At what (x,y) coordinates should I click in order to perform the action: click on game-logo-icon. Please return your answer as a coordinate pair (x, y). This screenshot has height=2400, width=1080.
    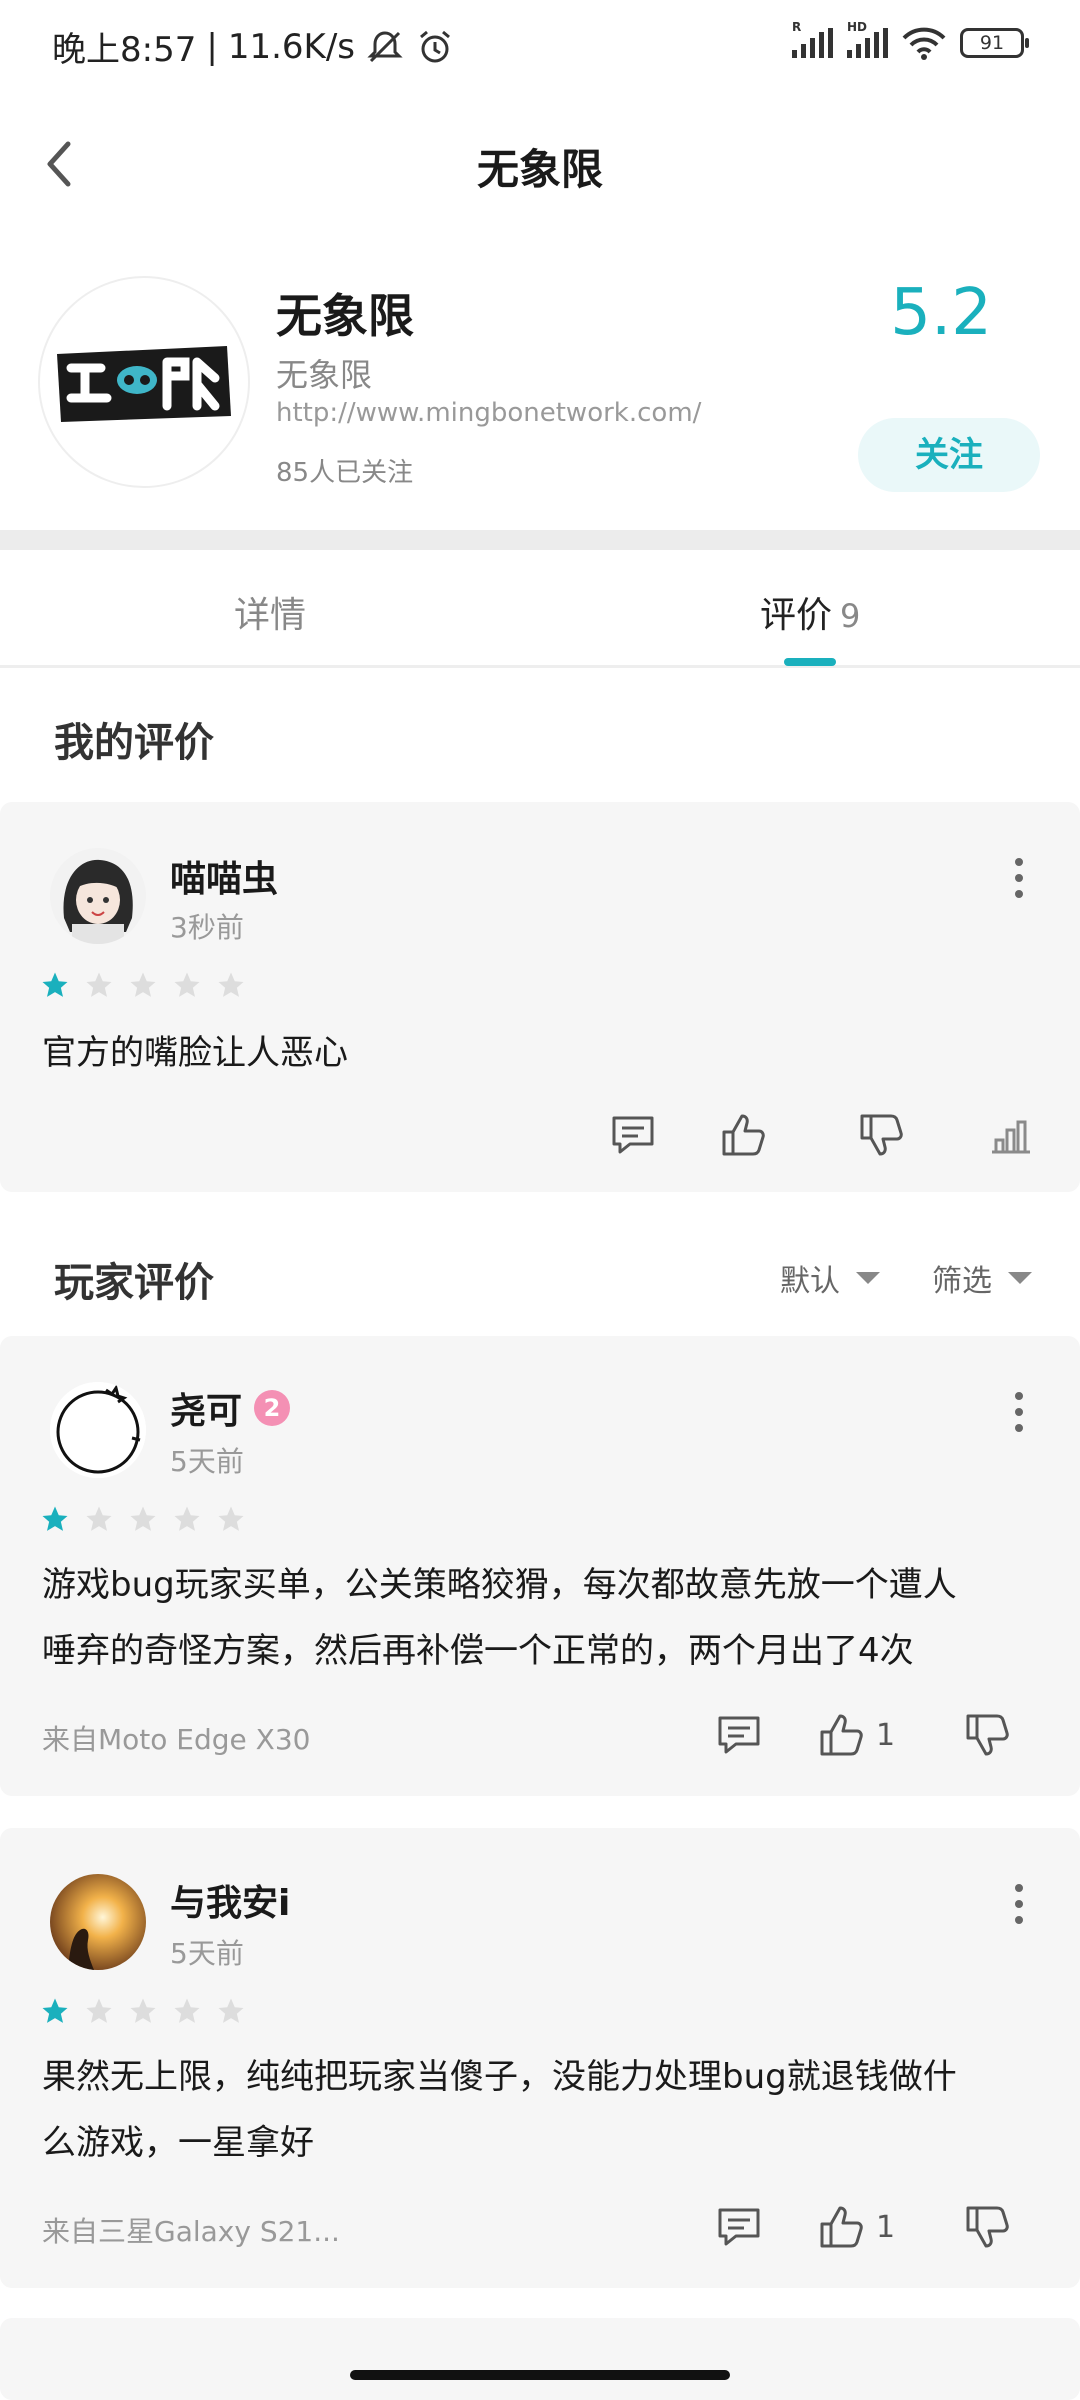
    Looking at the image, I should click on (144, 384).